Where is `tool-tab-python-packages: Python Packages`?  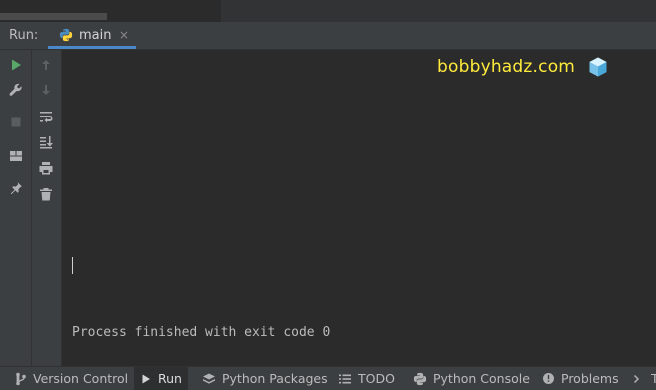 tool-tab-python-packages: Python Packages is located at coordinates (265, 378).